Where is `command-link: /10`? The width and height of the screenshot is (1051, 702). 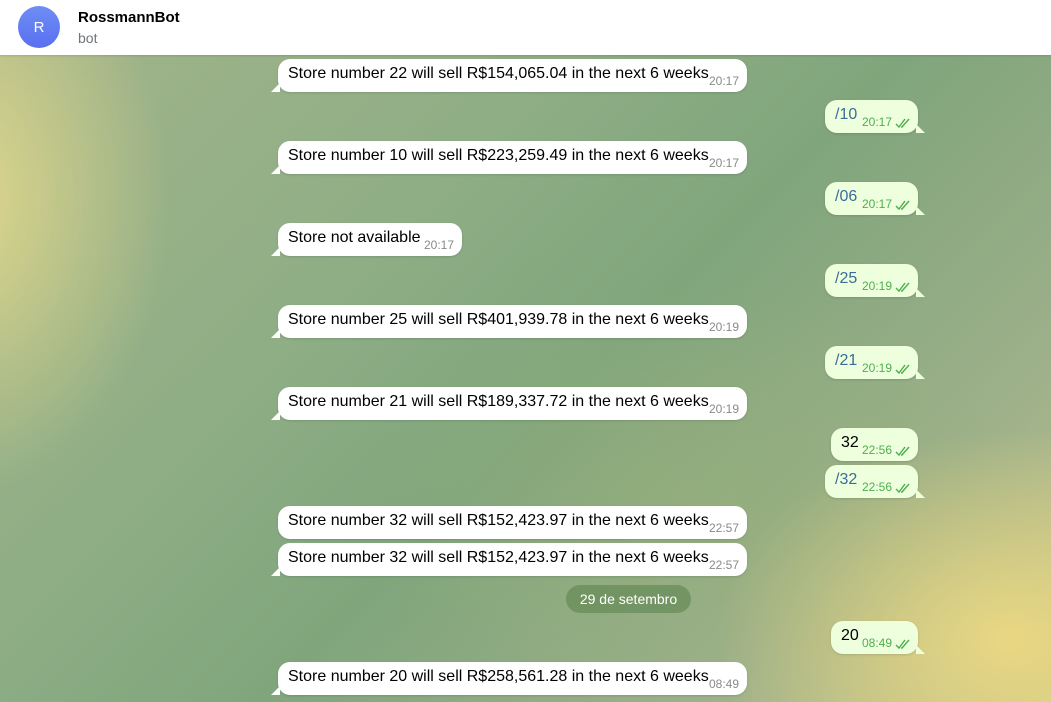
command-link: /10 is located at coordinates (846, 115).